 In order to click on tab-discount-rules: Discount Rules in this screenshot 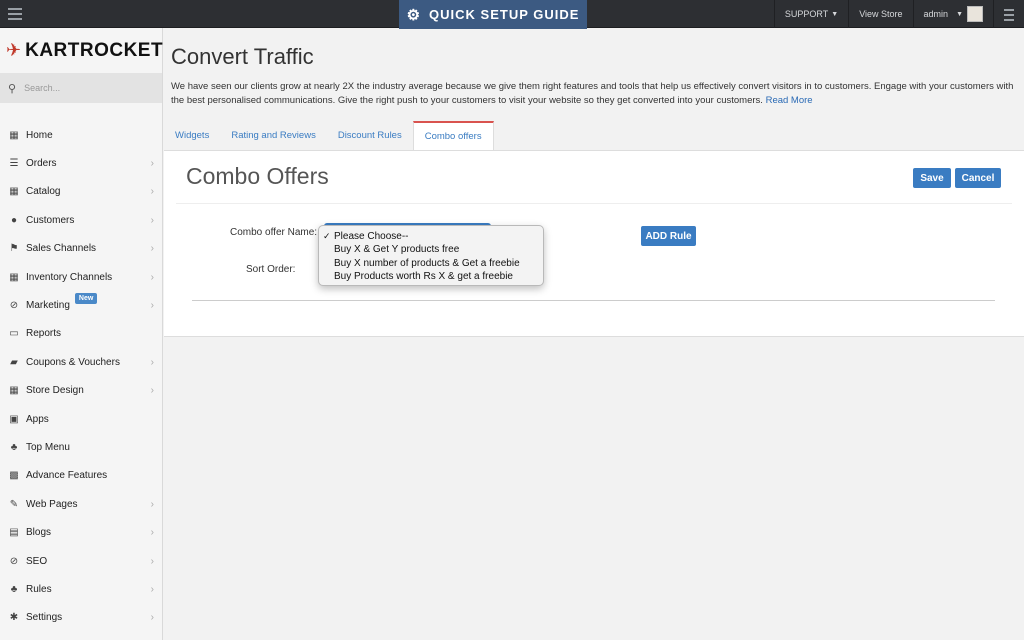, I will do `click(370, 135)`.